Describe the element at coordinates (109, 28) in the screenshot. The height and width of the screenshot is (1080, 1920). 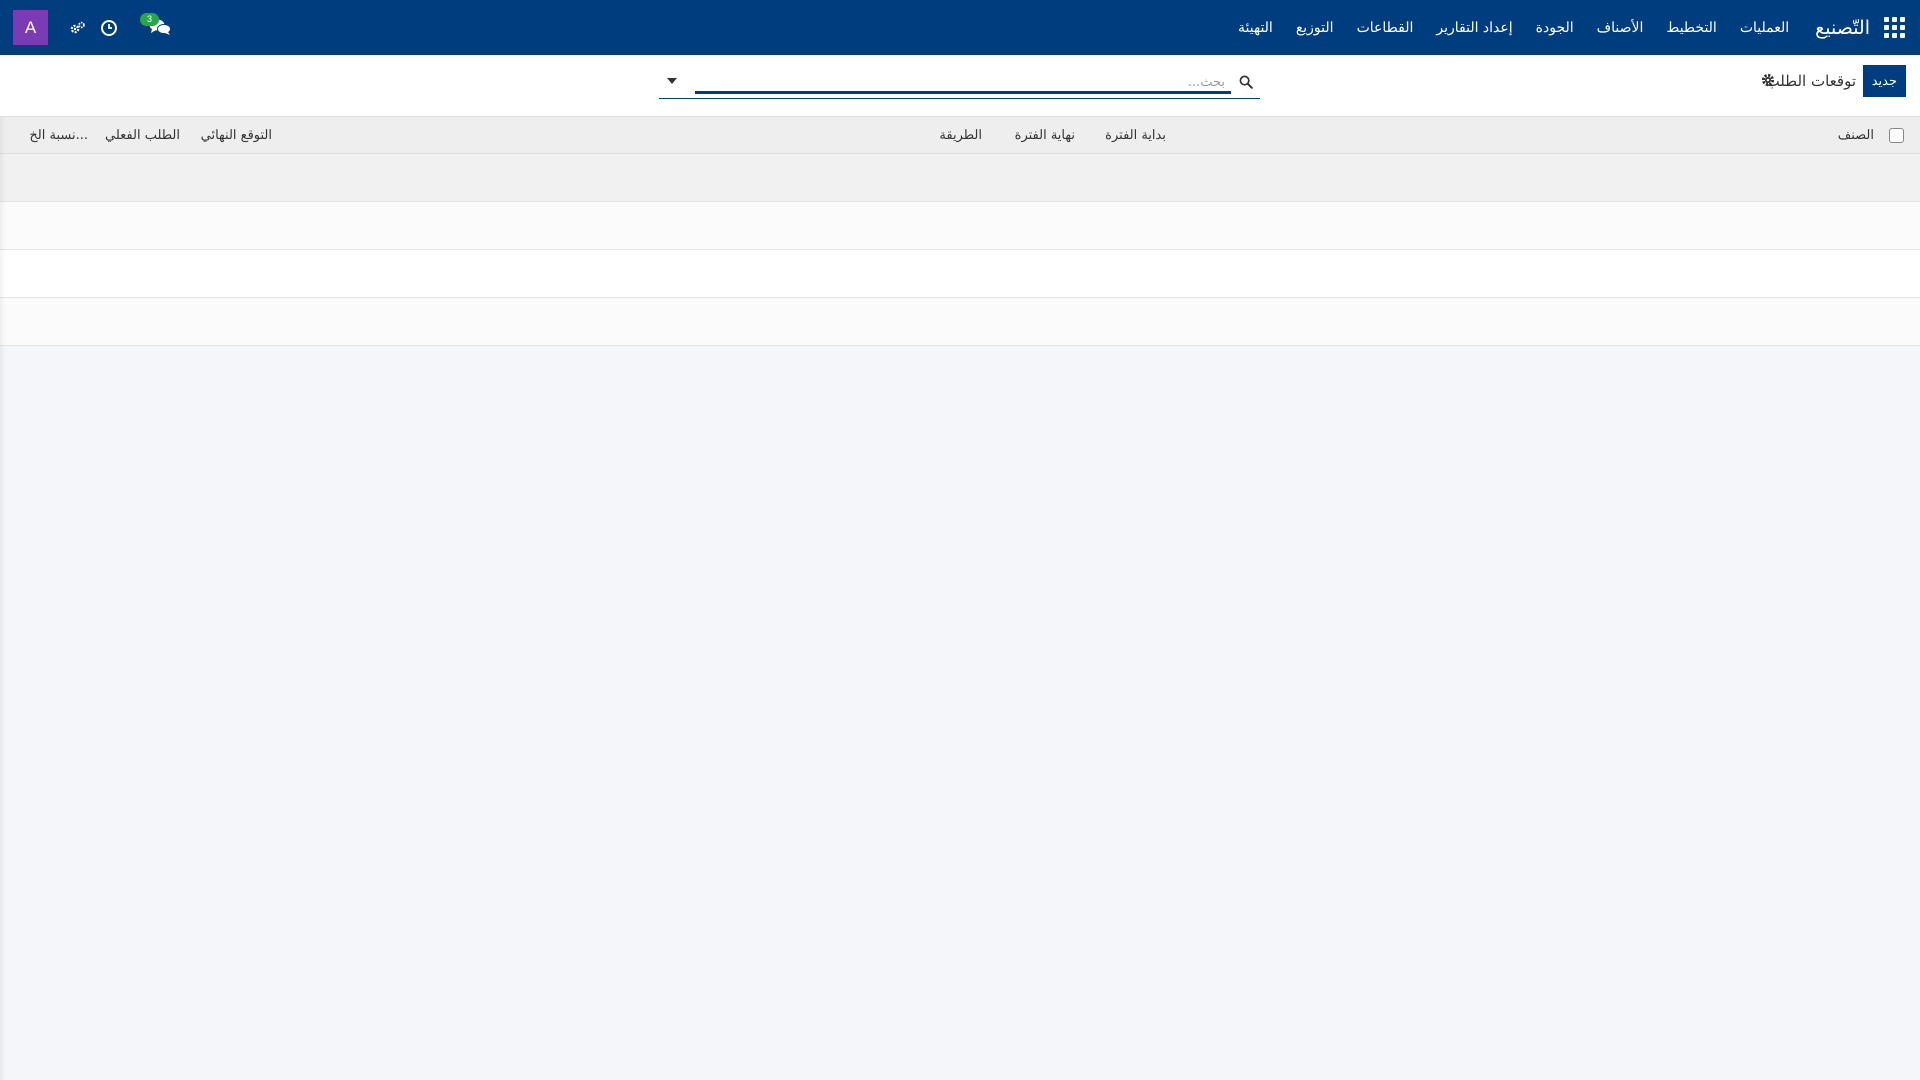
I see `activity-clock-icon` at that location.